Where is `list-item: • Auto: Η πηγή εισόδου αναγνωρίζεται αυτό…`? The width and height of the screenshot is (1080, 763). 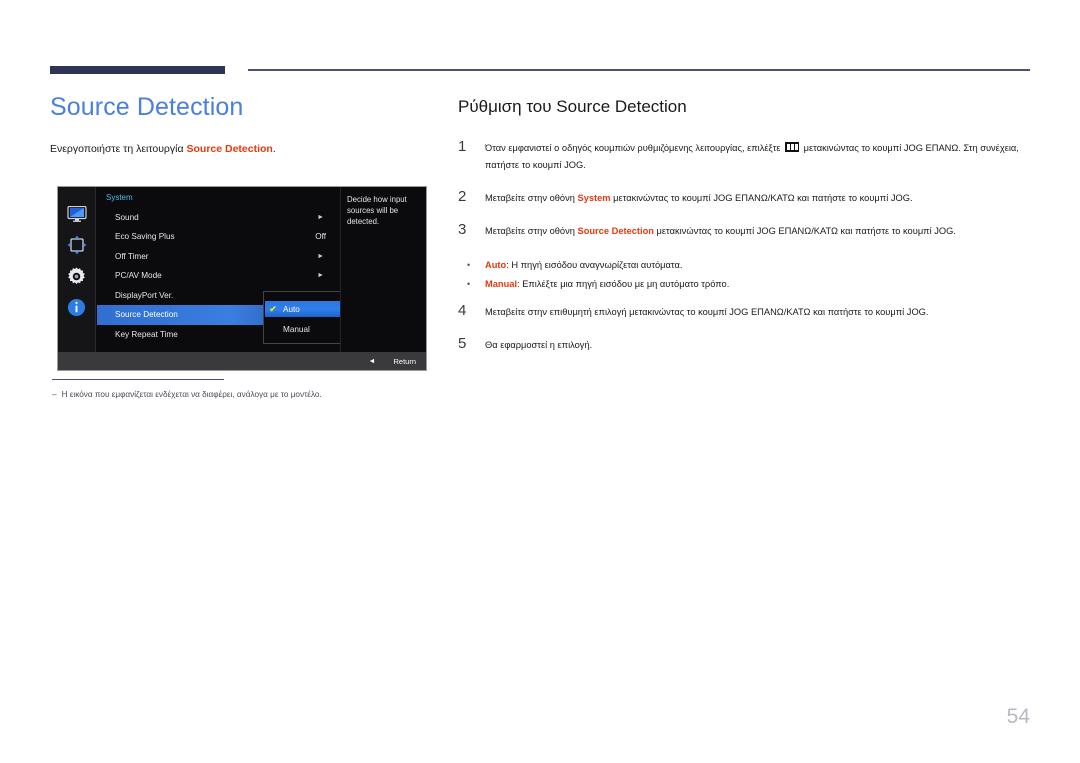 list-item: • Auto: Η πηγή εισόδου αναγνωρίζεται αυτό… is located at coordinates (744, 265).